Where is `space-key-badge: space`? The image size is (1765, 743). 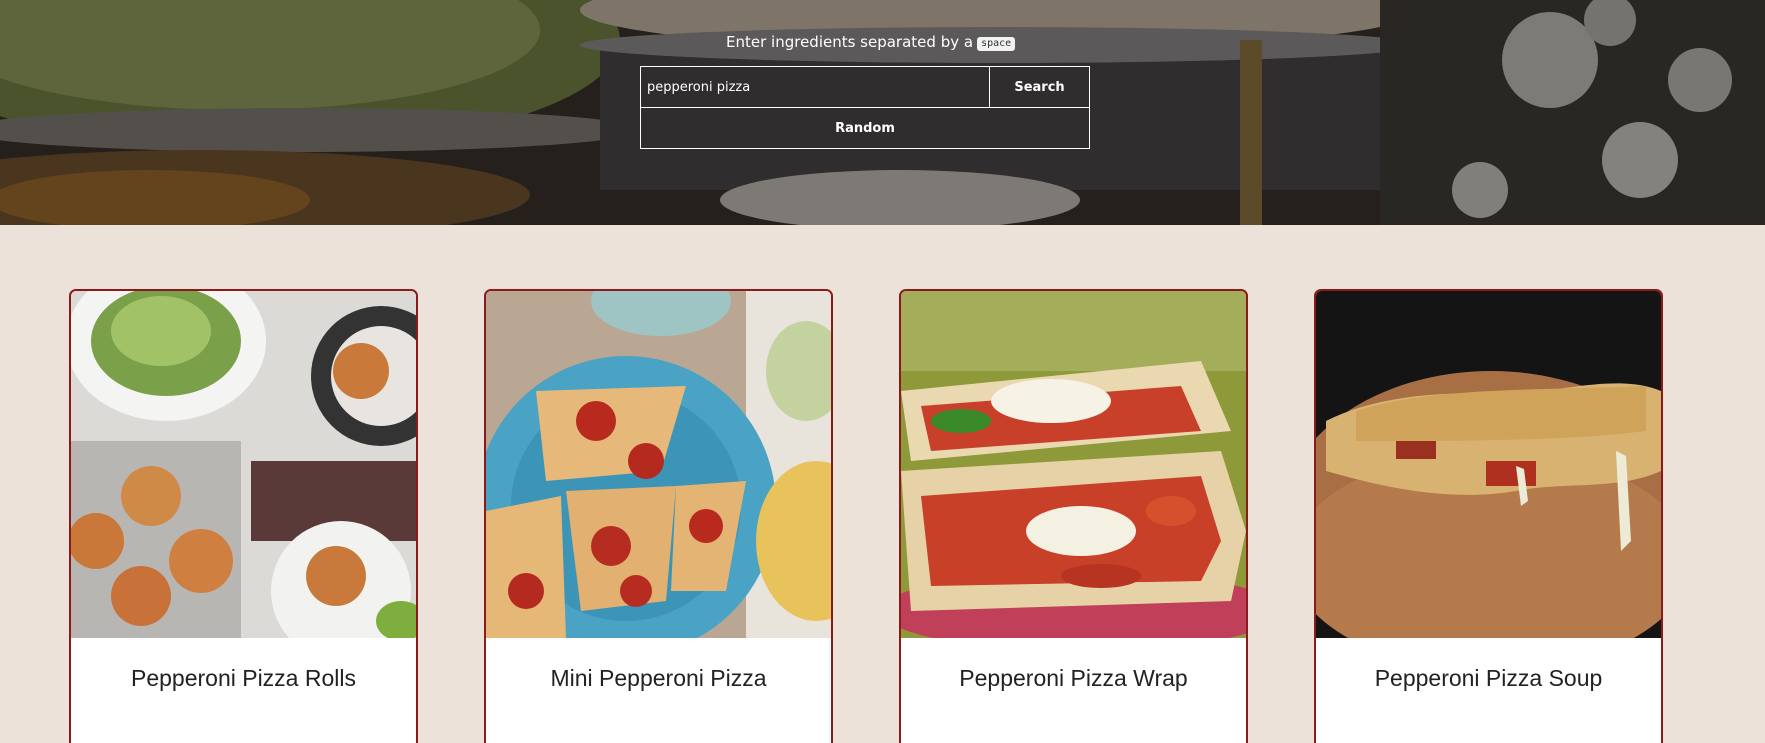
space-key-badge: space is located at coordinates (996, 44).